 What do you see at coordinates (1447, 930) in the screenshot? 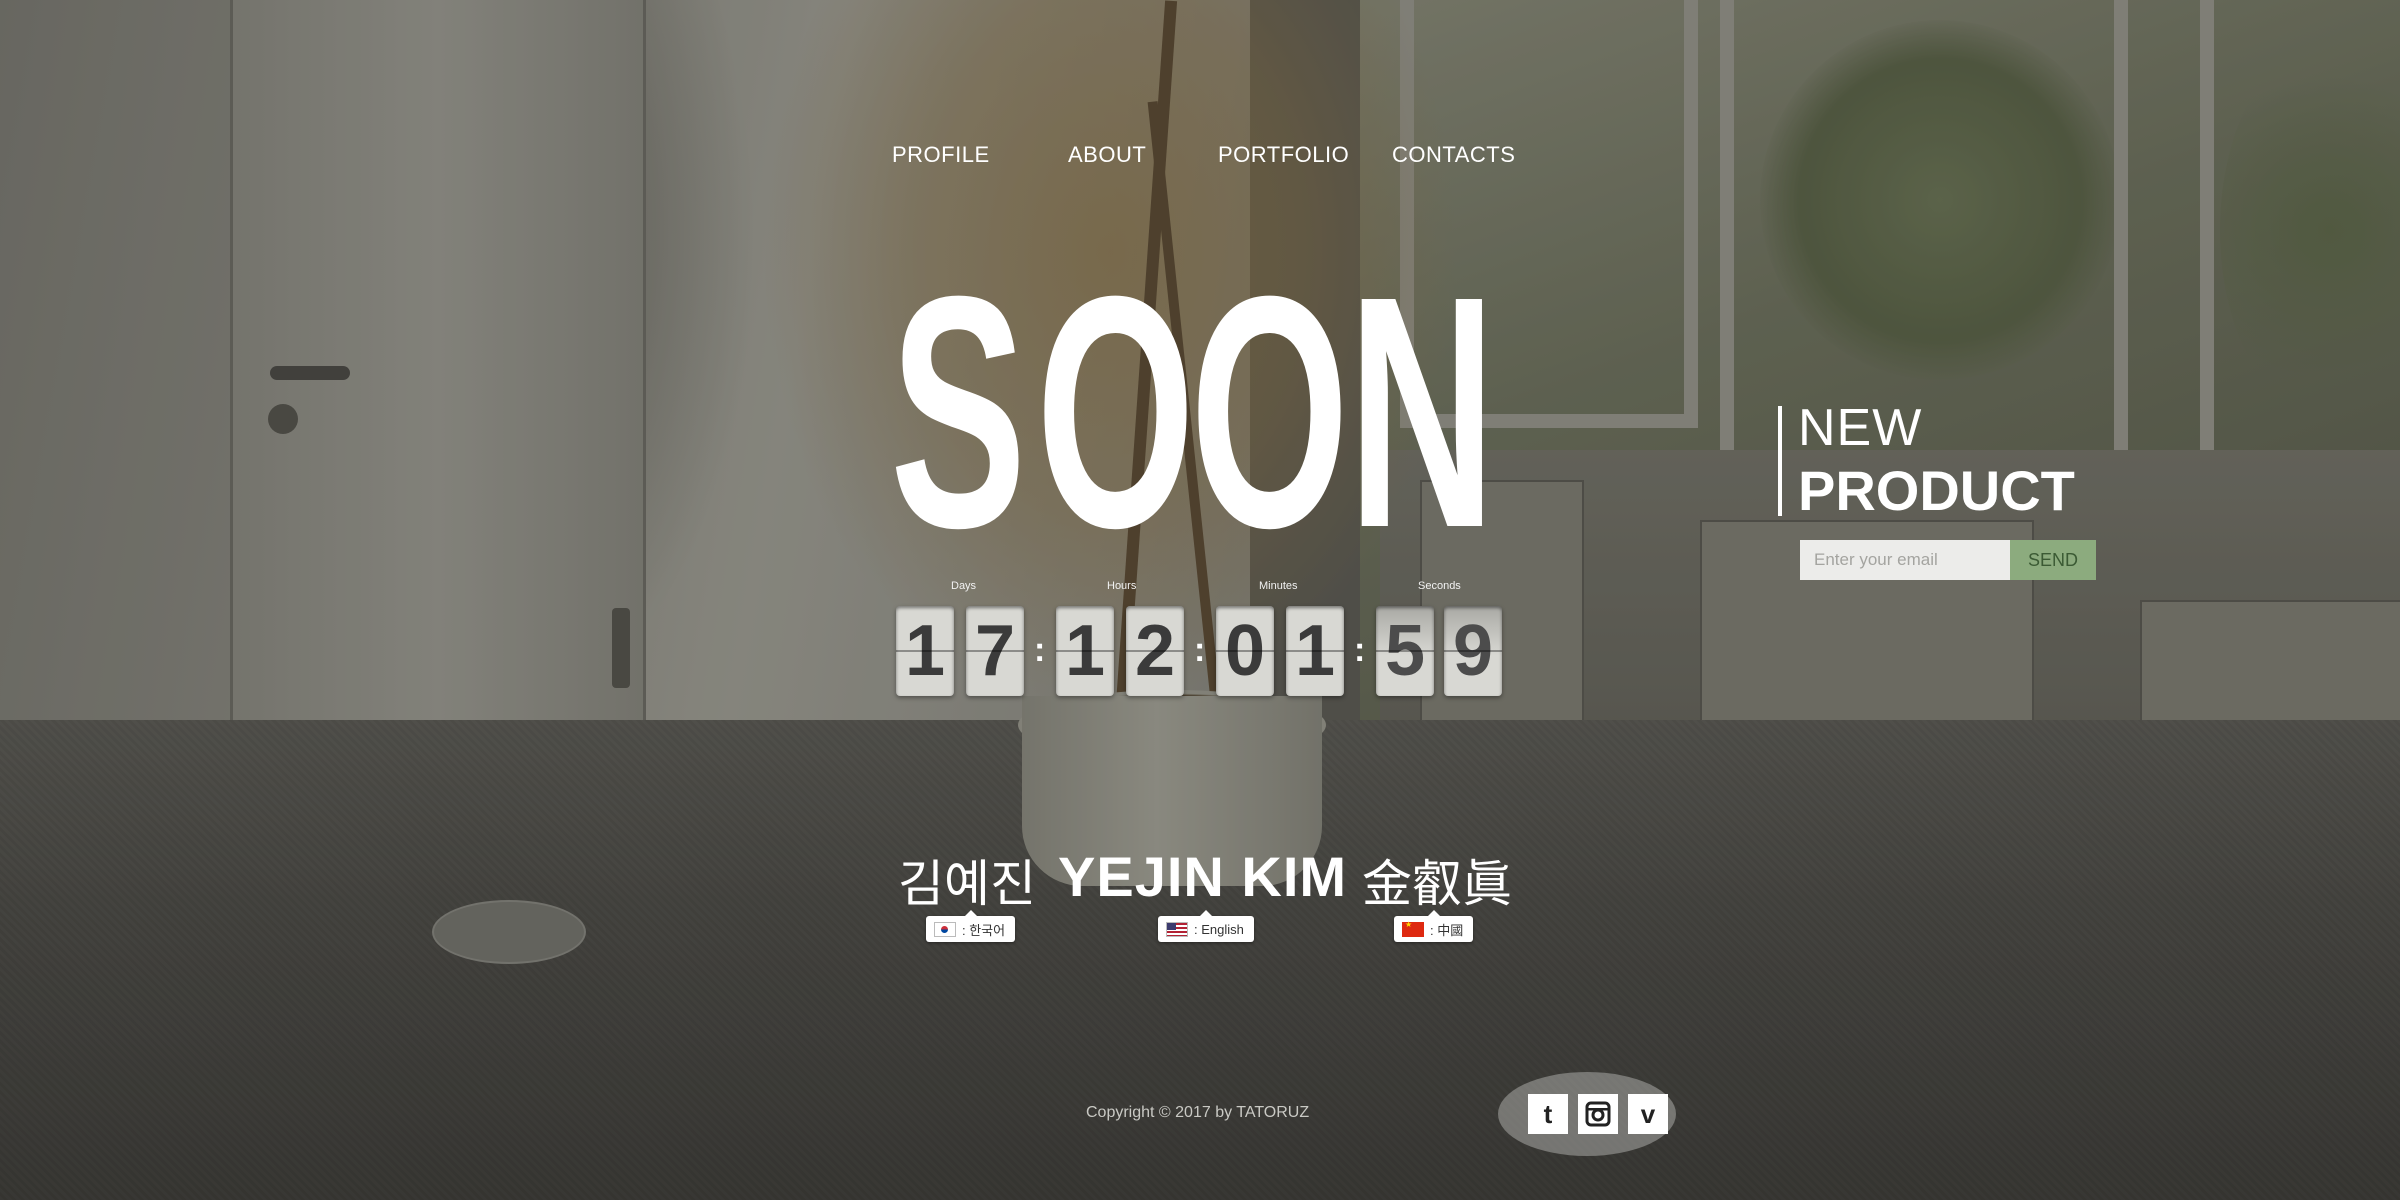
I see `language-label: : 中國` at bounding box center [1447, 930].